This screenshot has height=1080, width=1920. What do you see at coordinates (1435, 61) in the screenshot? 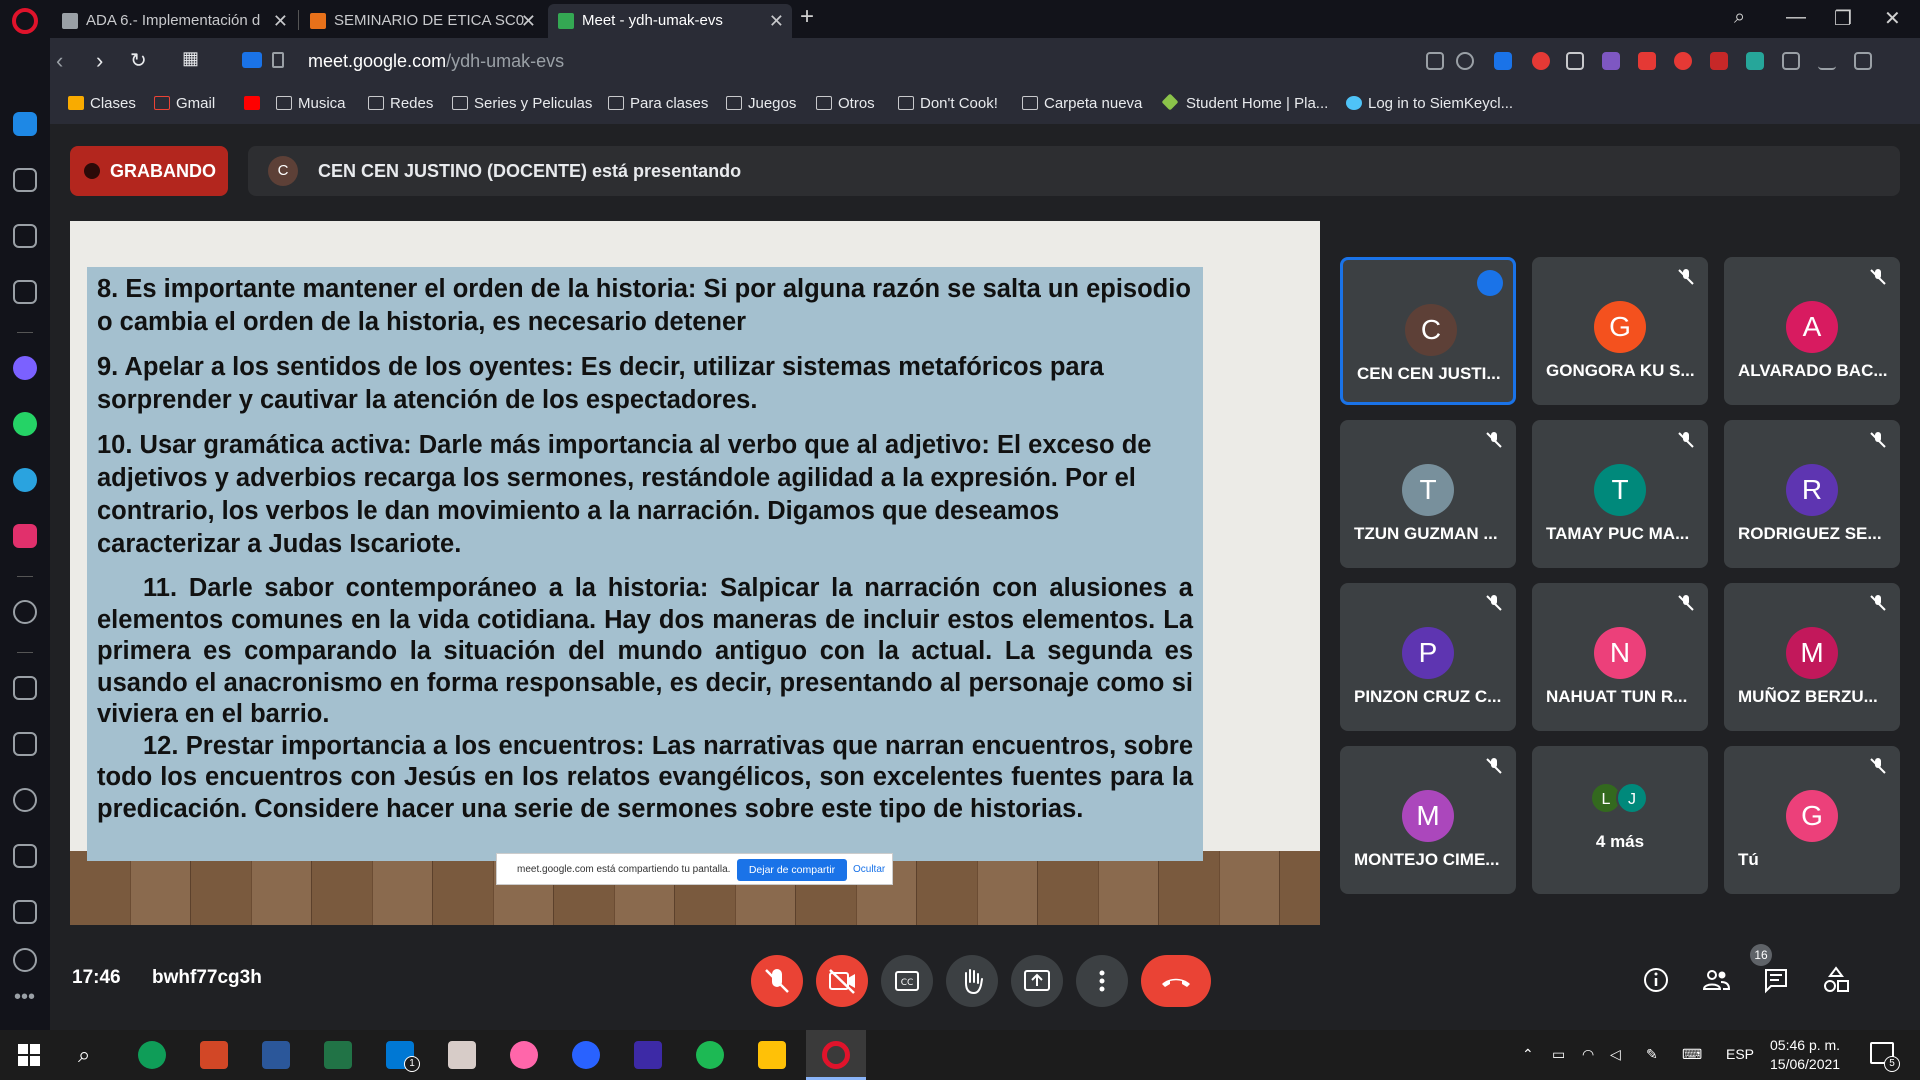
I see `snapshot-icon` at bounding box center [1435, 61].